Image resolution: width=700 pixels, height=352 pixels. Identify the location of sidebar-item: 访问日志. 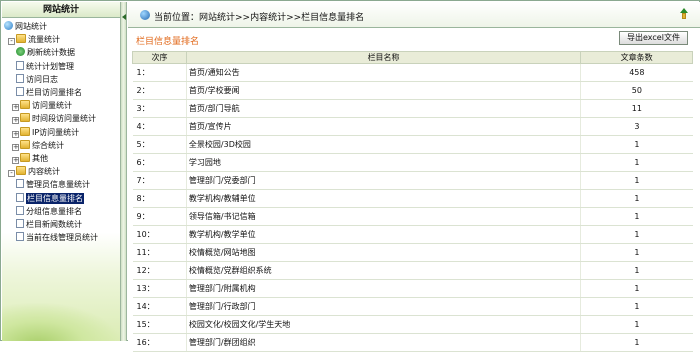
(37, 79).